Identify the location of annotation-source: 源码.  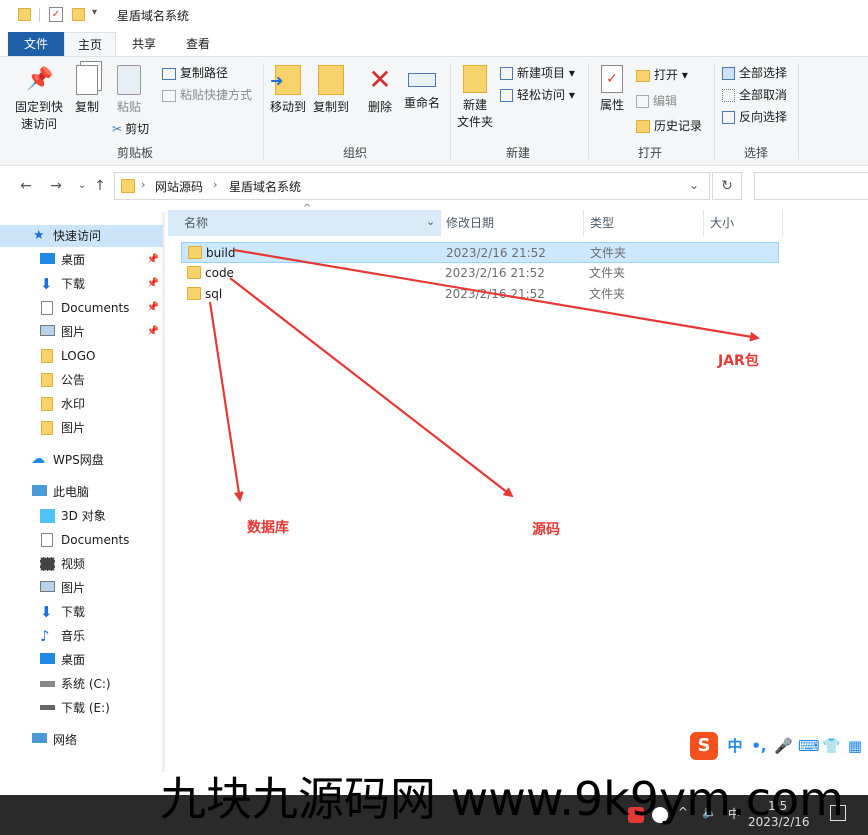
(546, 530).